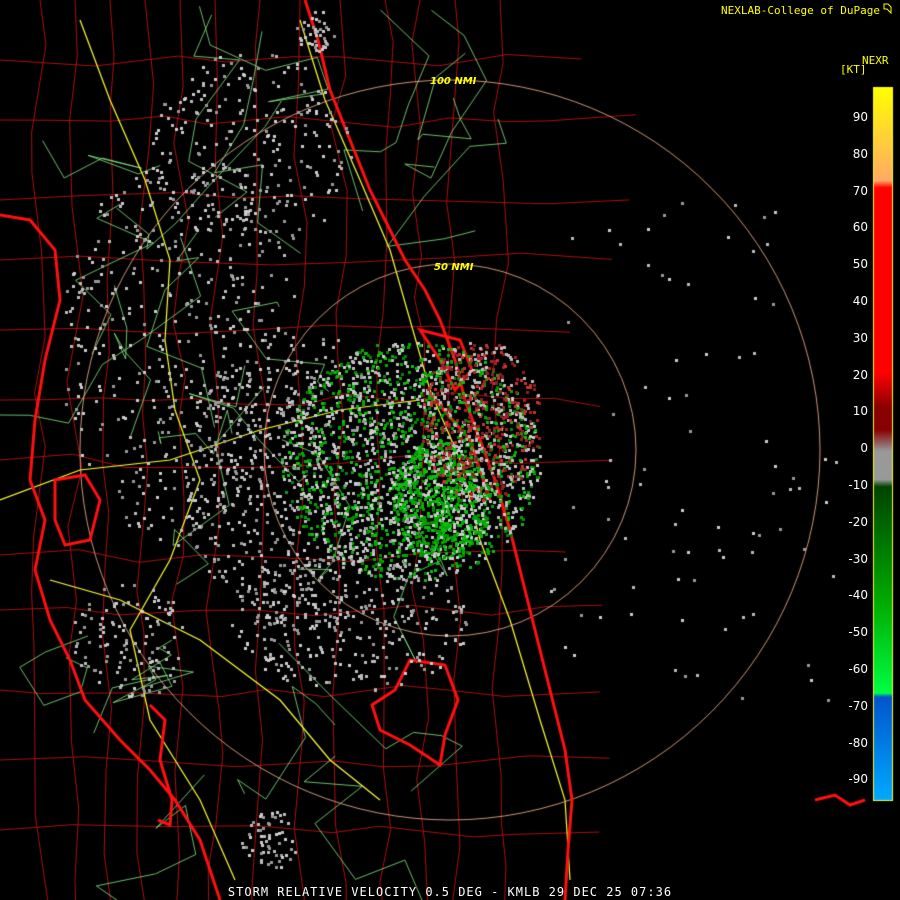 The width and height of the screenshot is (900, 900). I want to click on legend-tick-label: 70, so click(860, 190).